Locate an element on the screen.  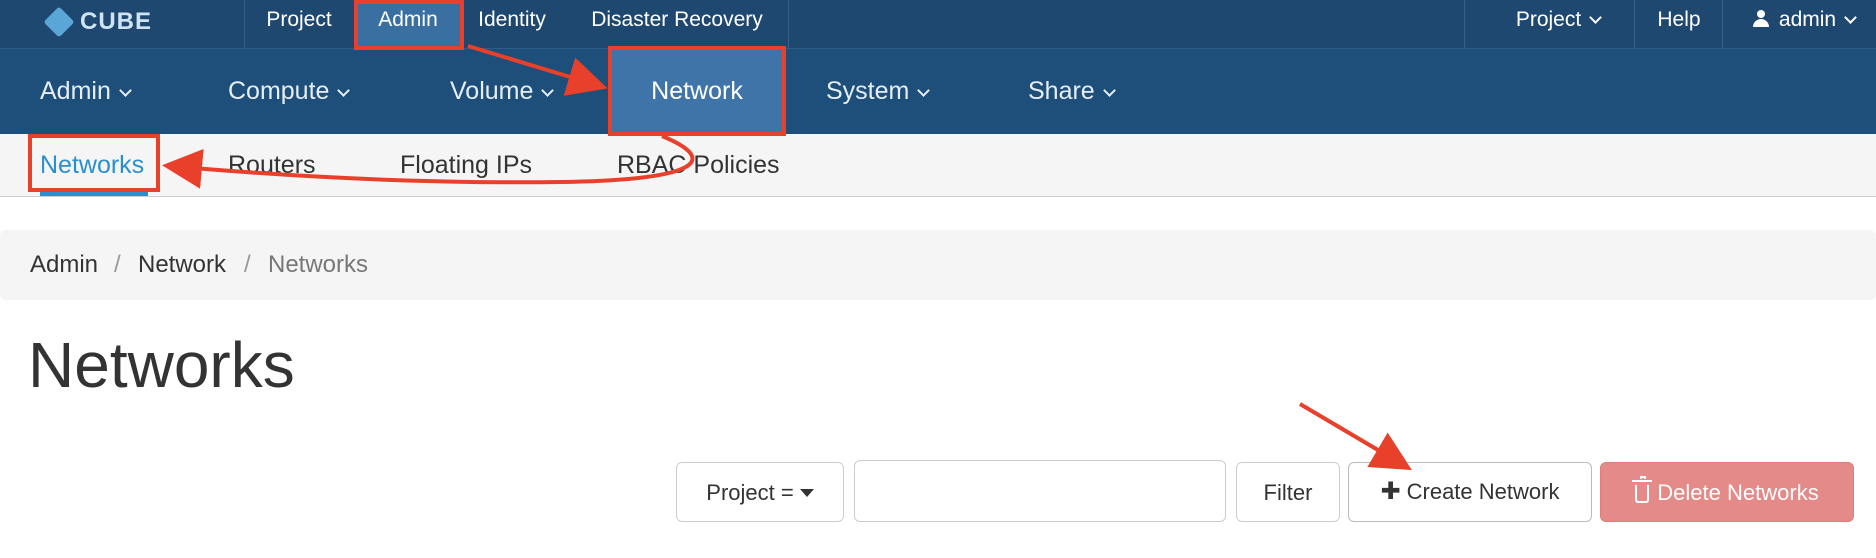
create-network-button: ✚ Create Network is located at coordinates (1470, 492).